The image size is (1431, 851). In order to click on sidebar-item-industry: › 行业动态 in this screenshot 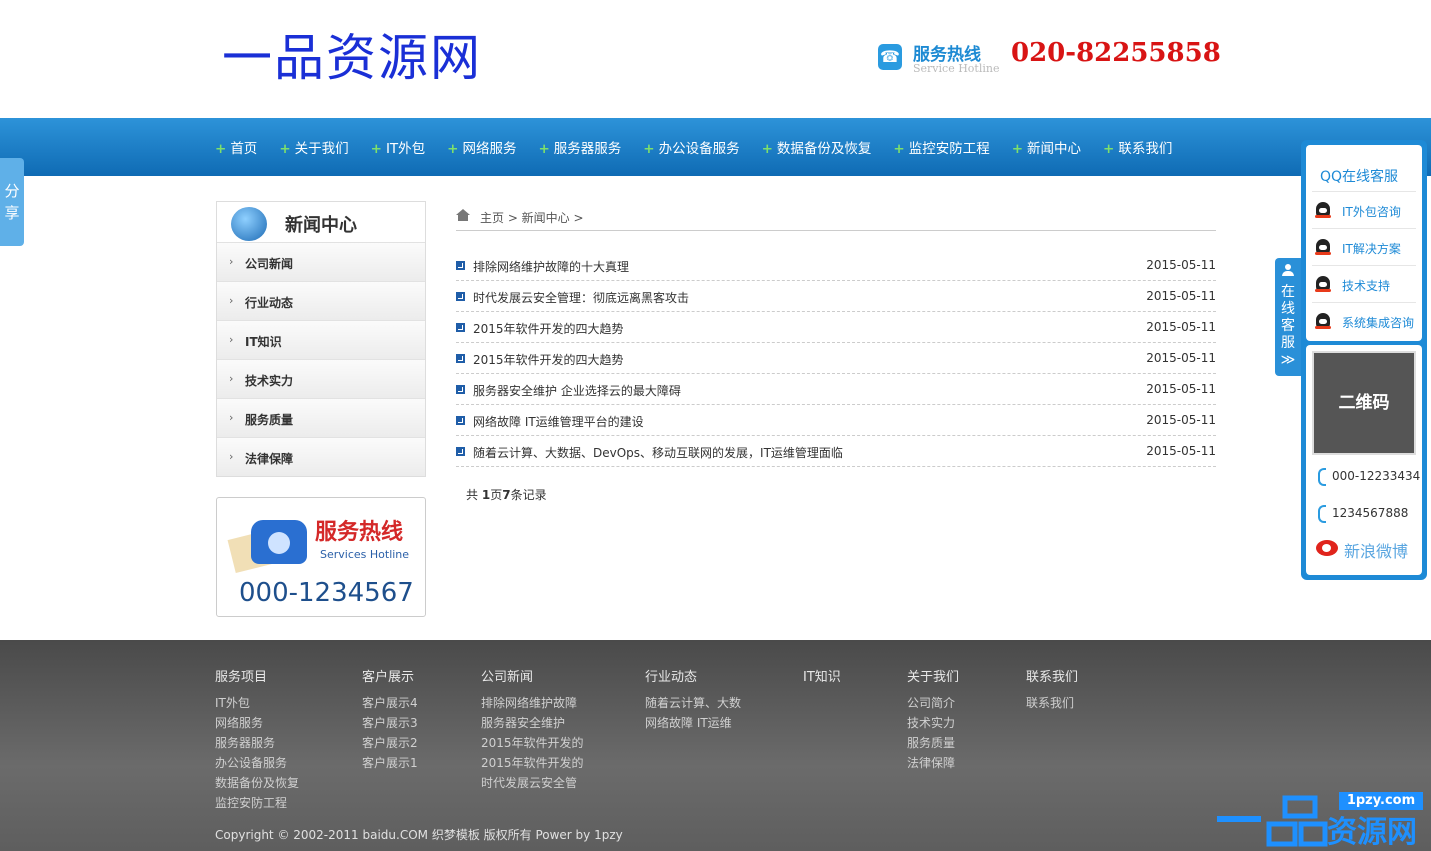, I will do `click(321, 300)`.